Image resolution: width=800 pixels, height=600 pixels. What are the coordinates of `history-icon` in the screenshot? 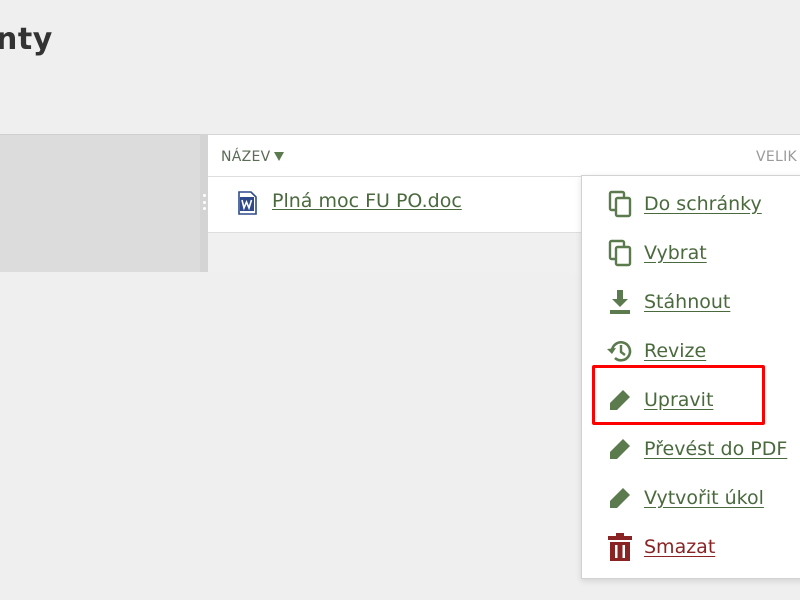 It's located at (620, 351).